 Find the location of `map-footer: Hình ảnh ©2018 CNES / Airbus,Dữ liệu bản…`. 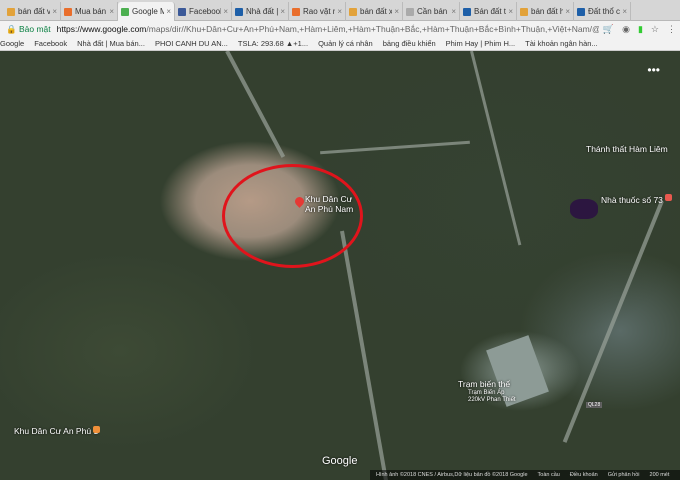

map-footer: Hình ảnh ©2018 CNES / Airbus,Dữ liệu bản… is located at coordinates (525, 475).